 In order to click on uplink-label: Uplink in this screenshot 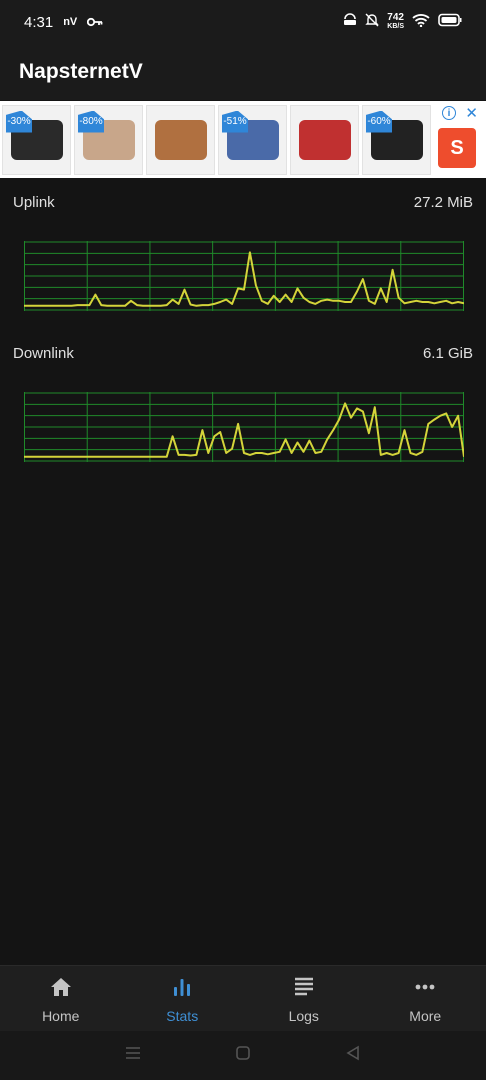, I will do `click(34, 202)`.